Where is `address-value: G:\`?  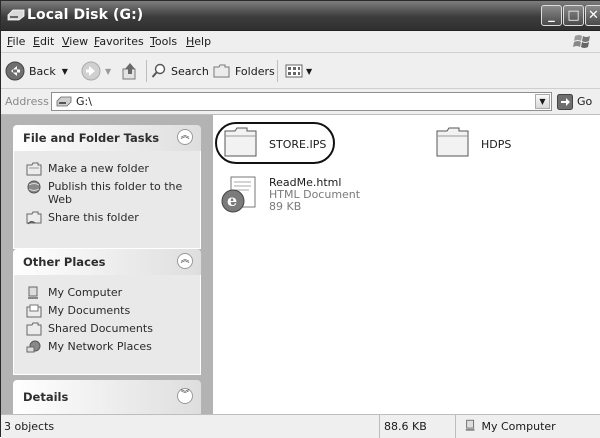
address-value: G:\ is located at coordinates (84, 101).